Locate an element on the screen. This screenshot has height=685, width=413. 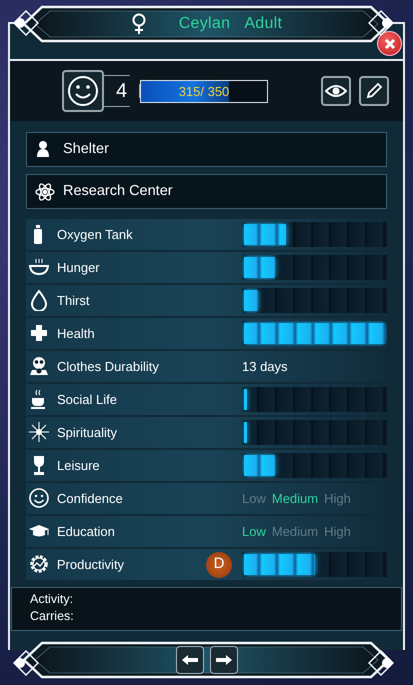
view-button is located at coordinates (336, 91).